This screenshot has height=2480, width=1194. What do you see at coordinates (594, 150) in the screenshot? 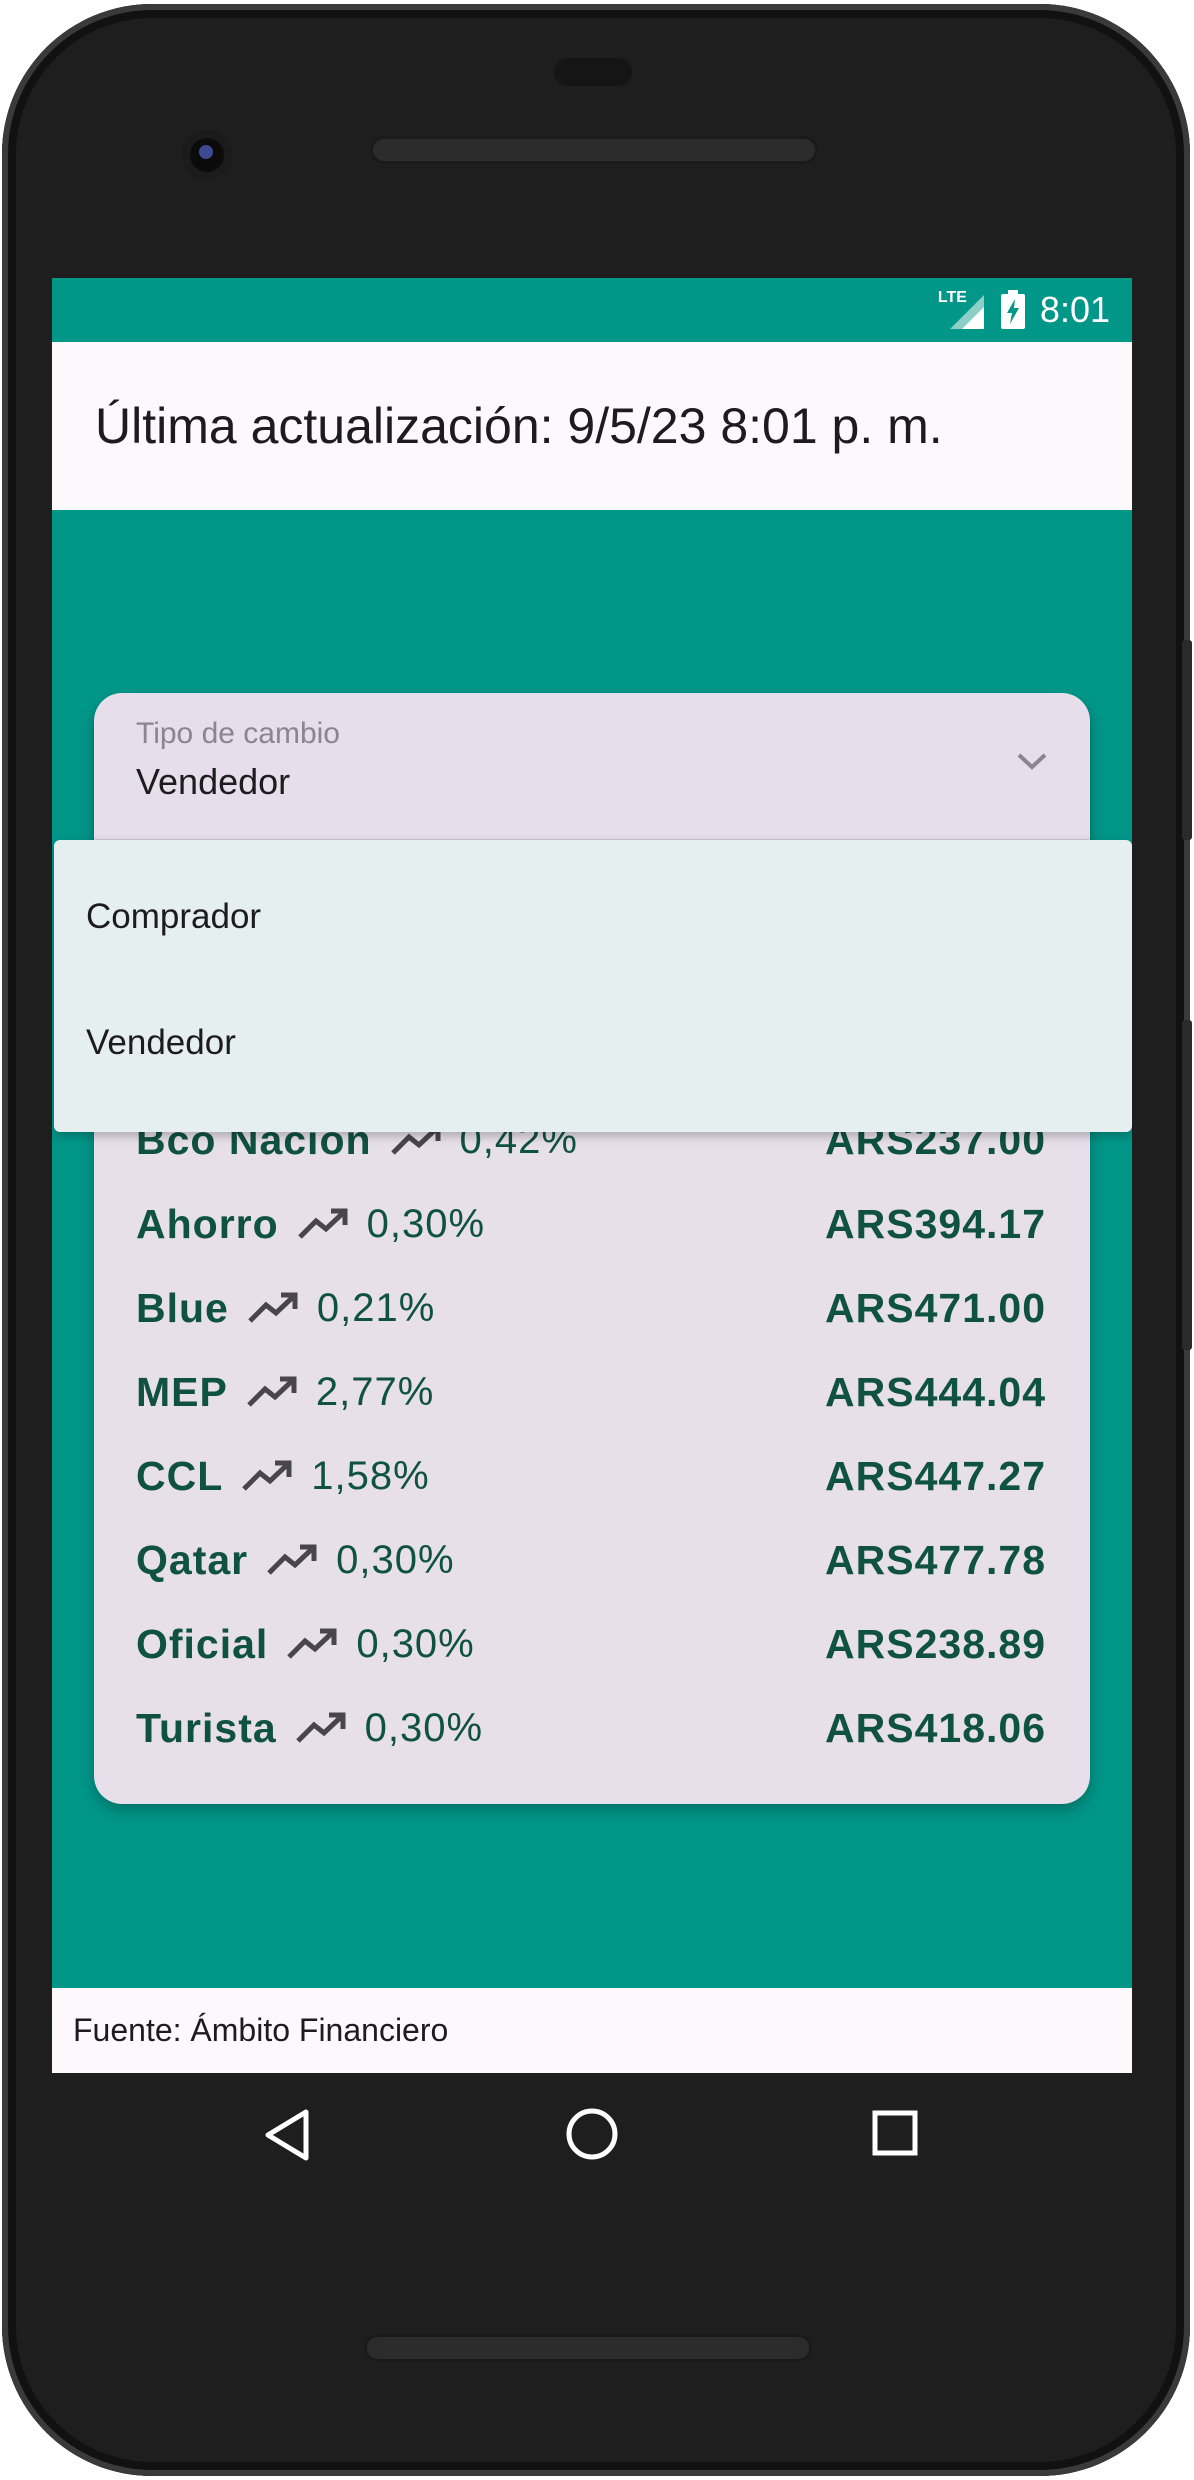
I see `earpiece-speaker` at bounding box center [594, 150].